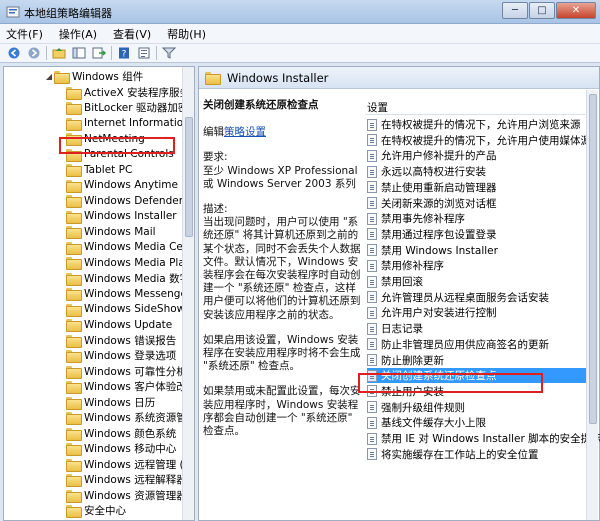 This screenshot has width=600, height=521. I want to click on tree-item: Windows 登录选项, so click(116, 355).